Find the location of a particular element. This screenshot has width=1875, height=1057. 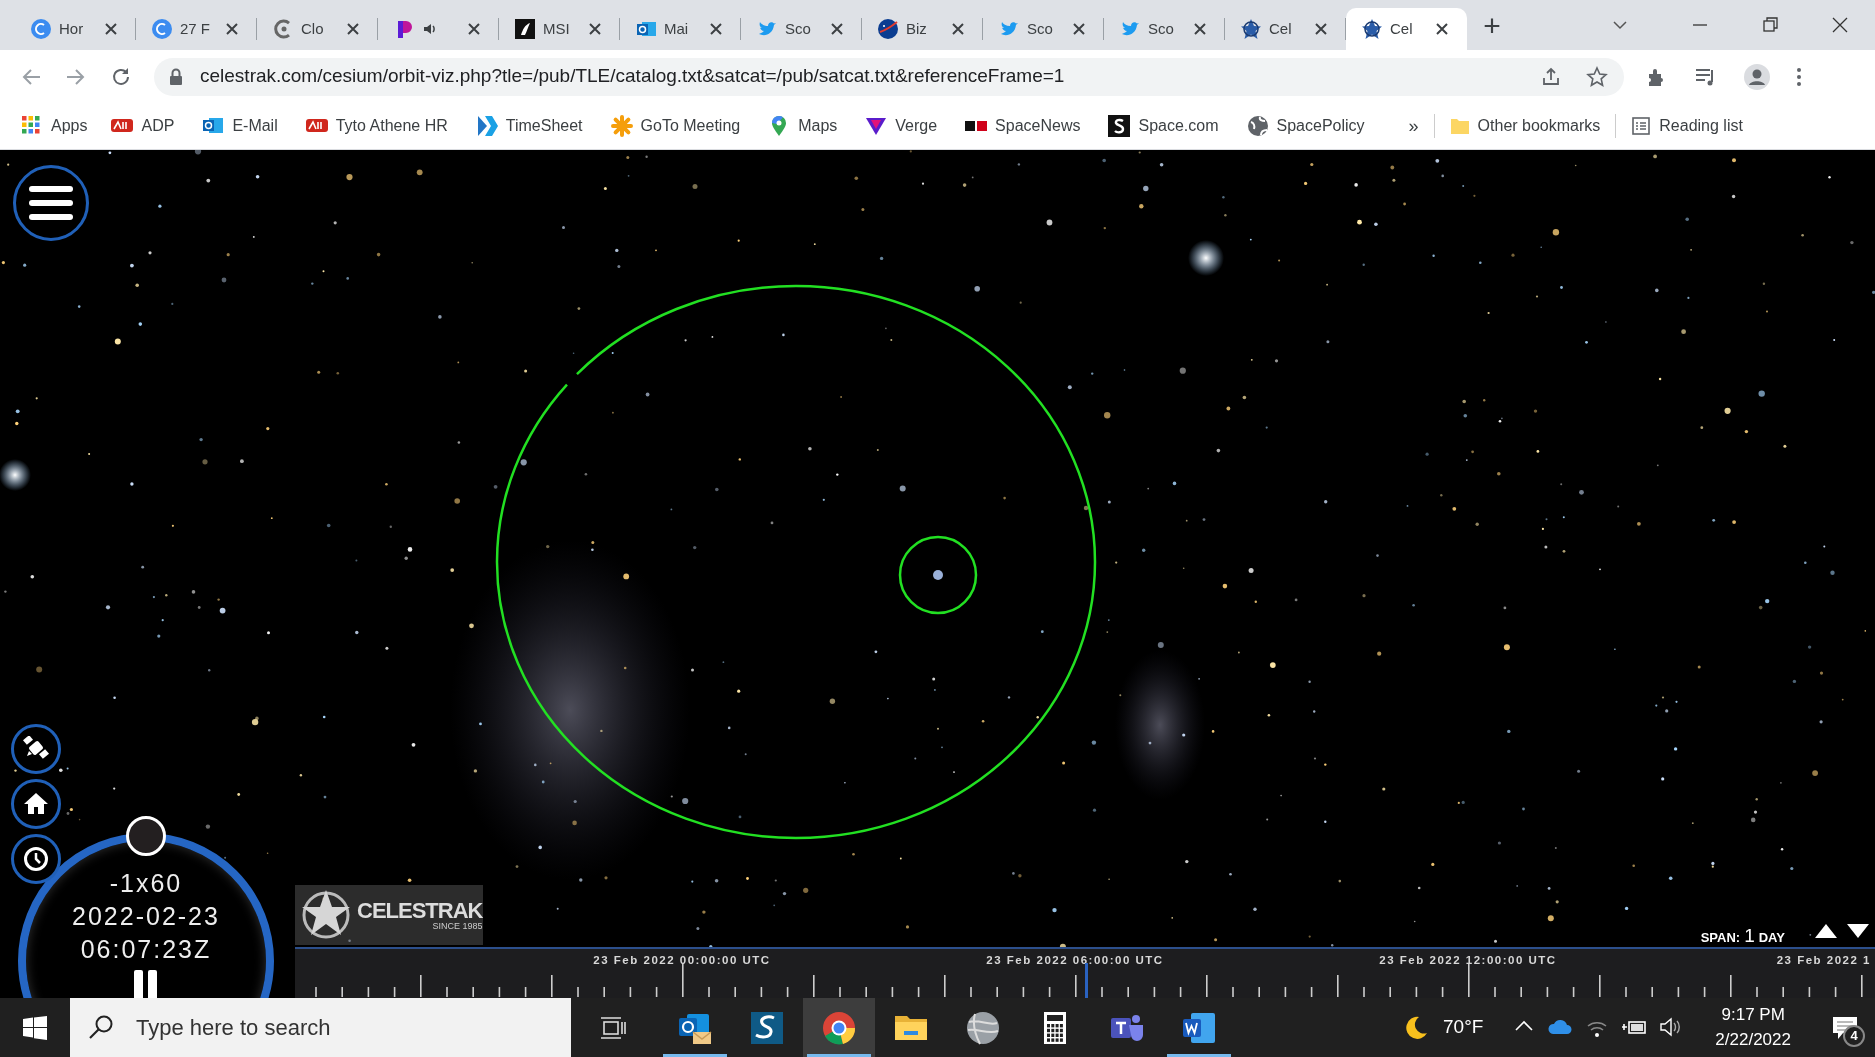

date-text: 2022-02-23 is located at coordinates (146, 916).